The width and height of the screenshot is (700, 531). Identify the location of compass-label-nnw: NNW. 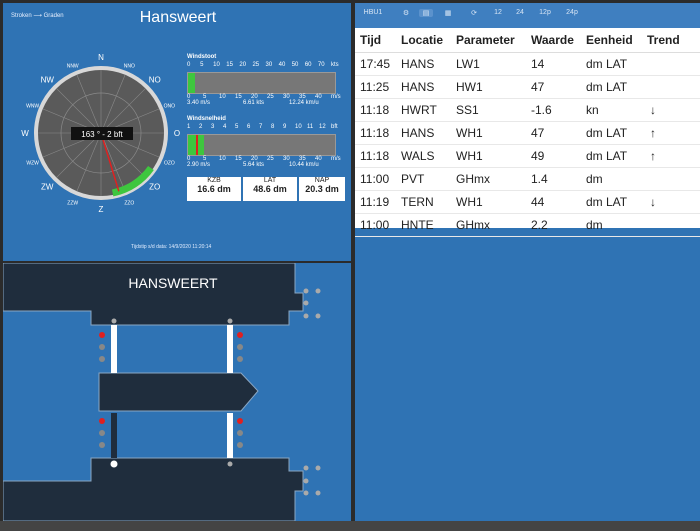
(73, 67).